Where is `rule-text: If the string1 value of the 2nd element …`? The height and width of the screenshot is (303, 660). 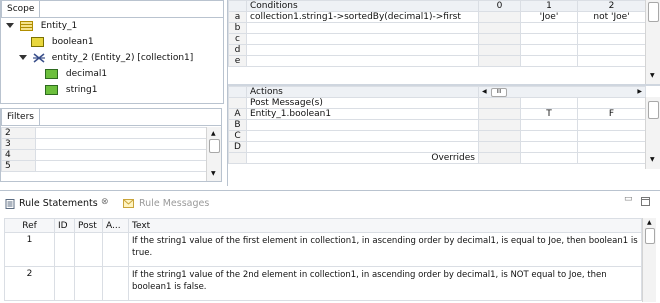 rule-text: If the string1 value of the 2nd element … is located at coordinates (385, 283).